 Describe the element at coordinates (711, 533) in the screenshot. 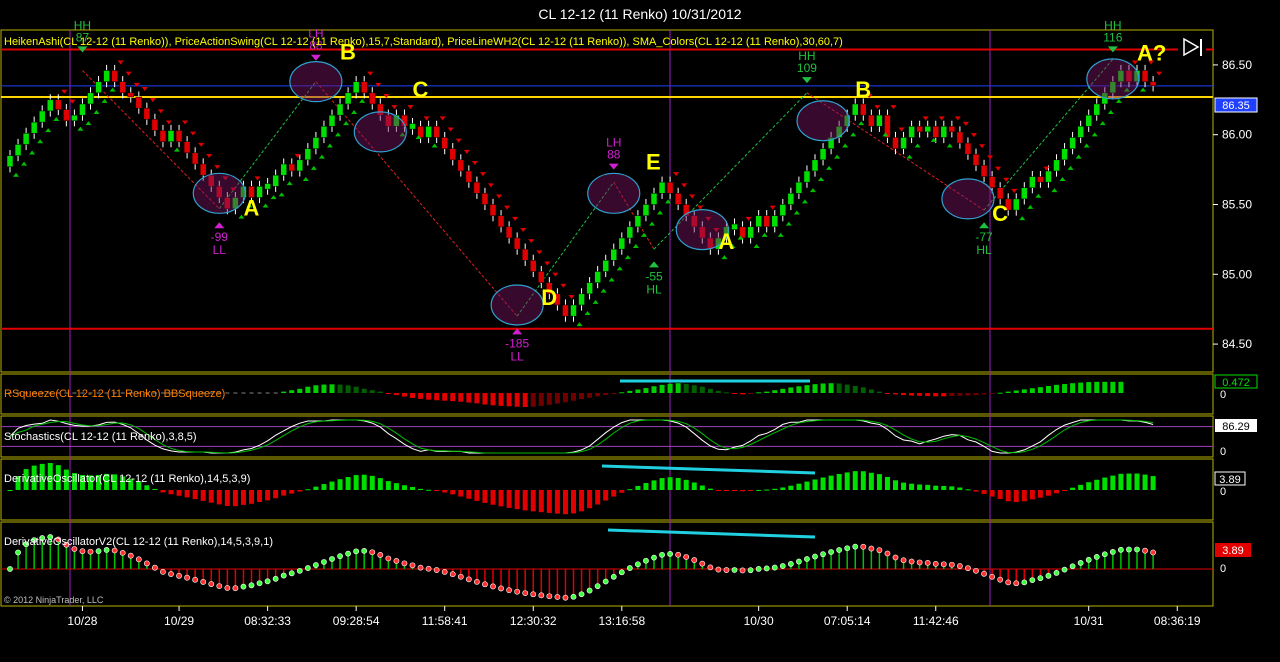

I see `deriv-osc-v2-divergence-line` at that location.